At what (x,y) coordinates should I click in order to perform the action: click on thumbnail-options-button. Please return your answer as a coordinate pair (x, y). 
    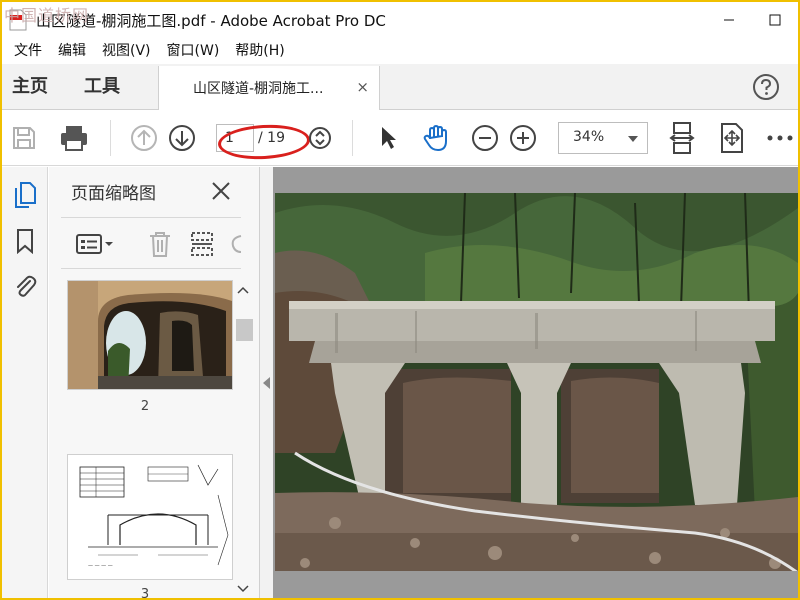
    Looking at the image, I should click on (95, 244).